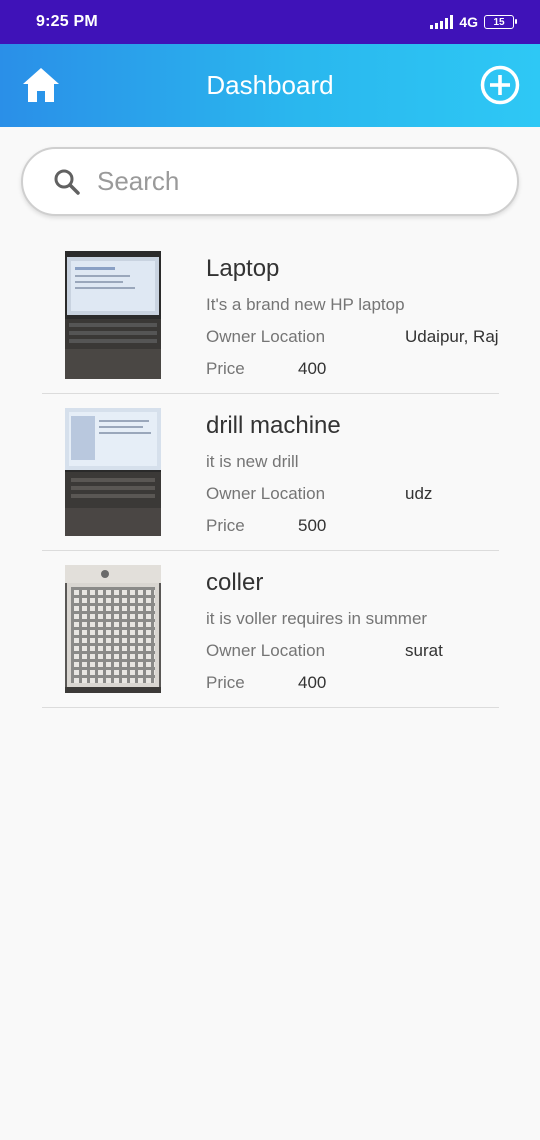  Describe the element at coordinates (452, 336) in the screenshot. I see `owner-location-value: Udaipur, Raj` at that location.